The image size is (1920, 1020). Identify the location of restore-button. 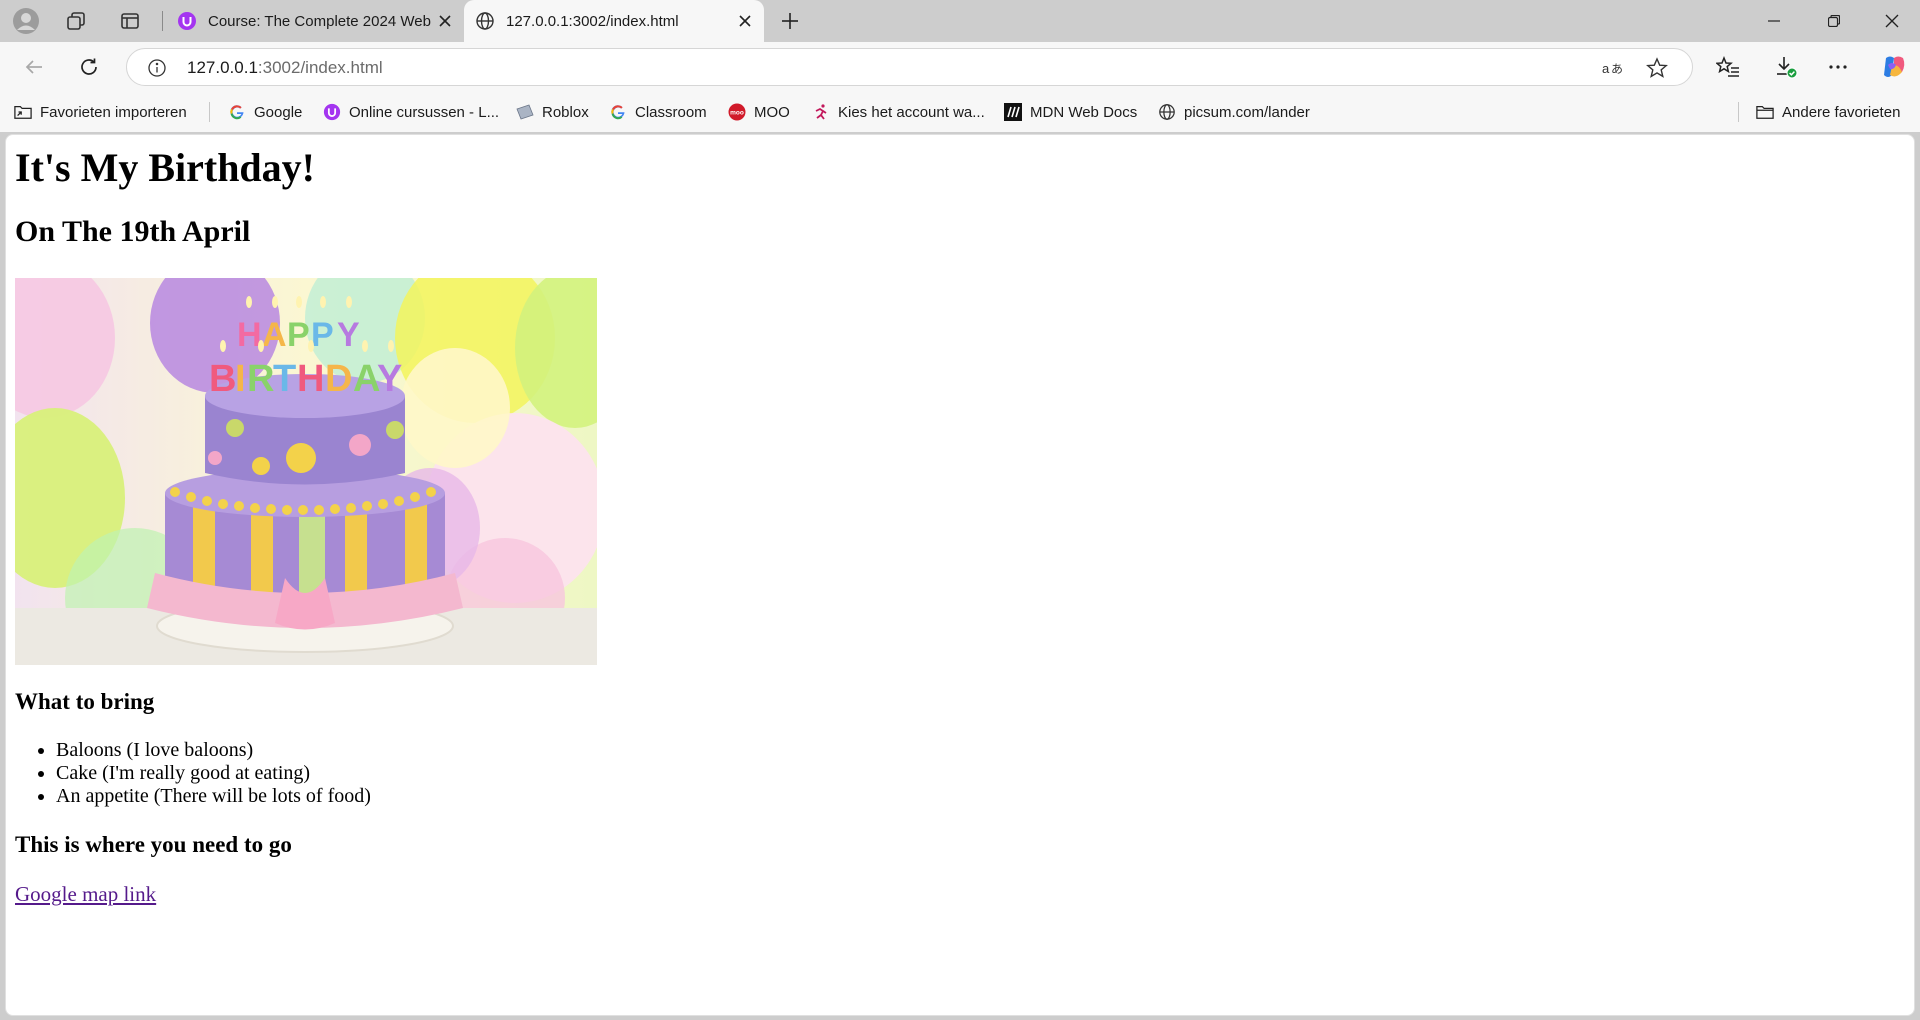
(1834, 21).